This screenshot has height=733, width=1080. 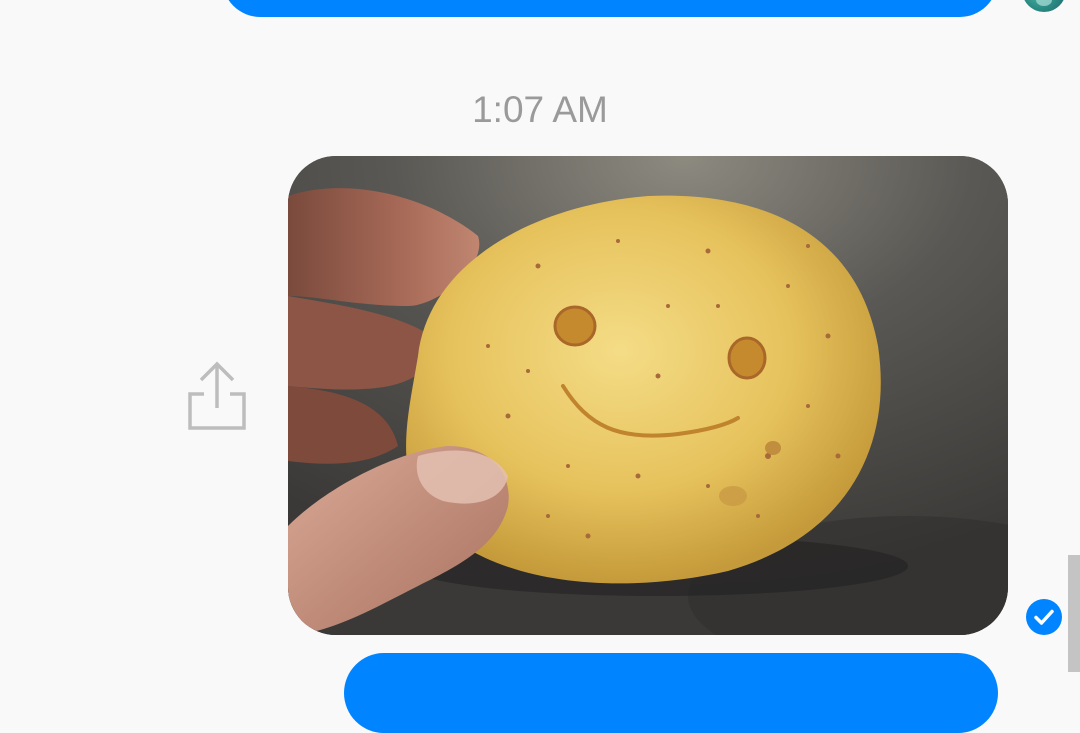 I want to click on avatar-detail, so click(x=1044, y=3).